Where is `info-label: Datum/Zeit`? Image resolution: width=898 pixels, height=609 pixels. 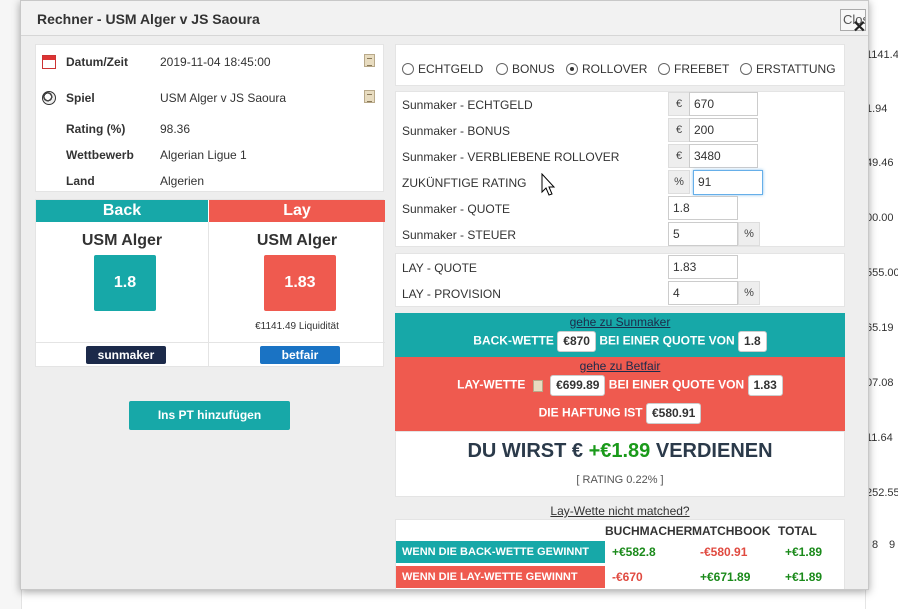
info-label: Datum/Zeit is located at coordinates (97, 62).